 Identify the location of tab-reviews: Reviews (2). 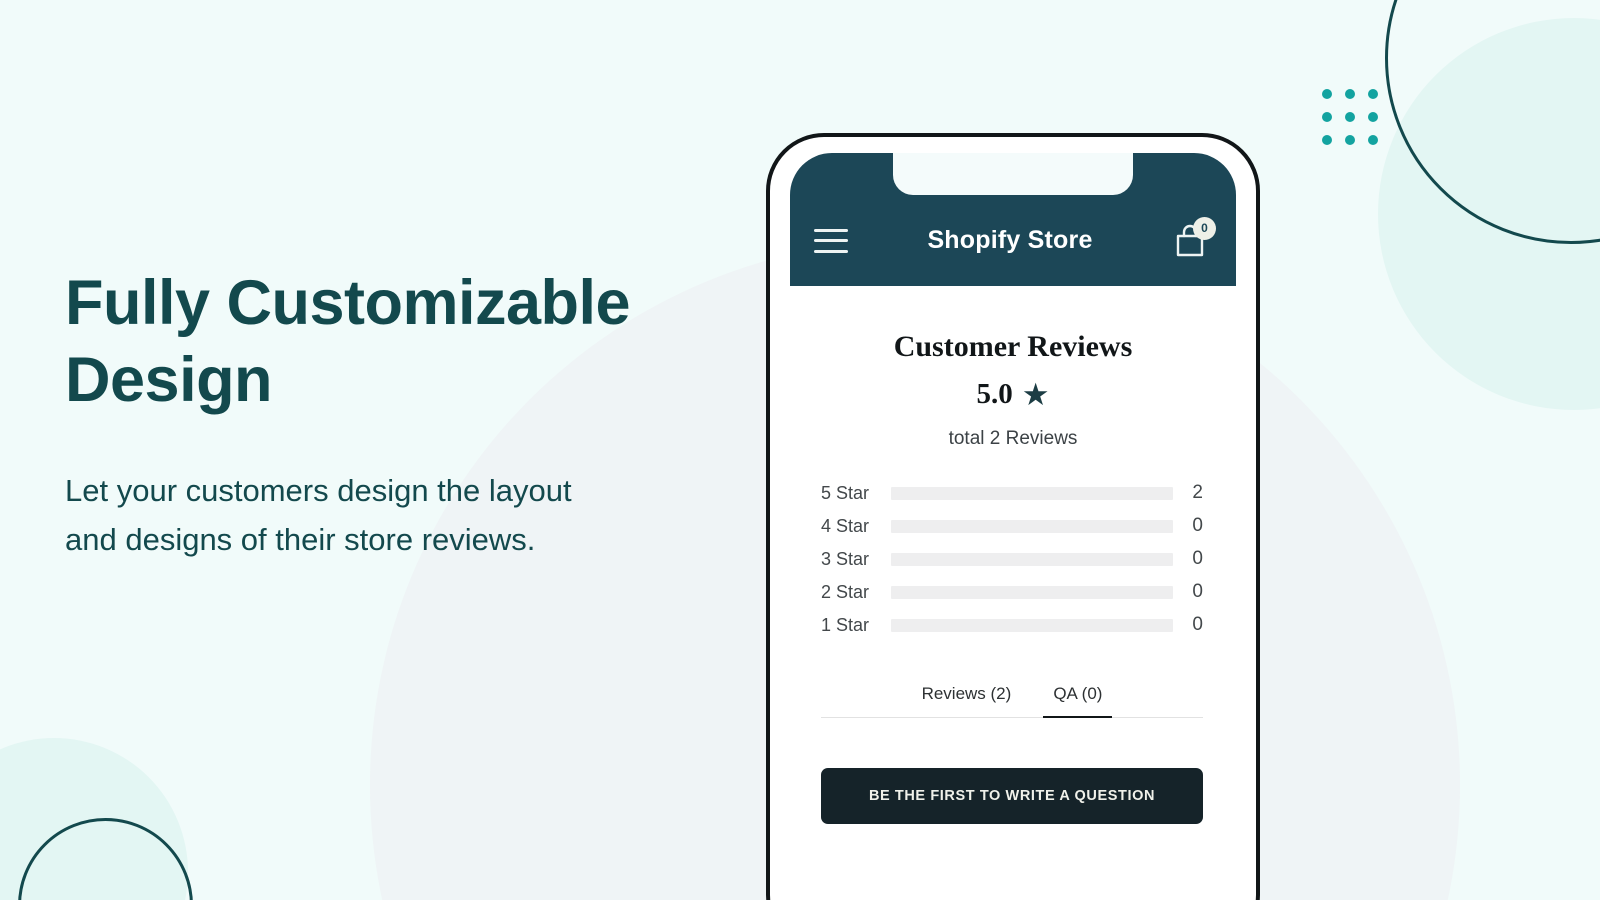
(967, 698).